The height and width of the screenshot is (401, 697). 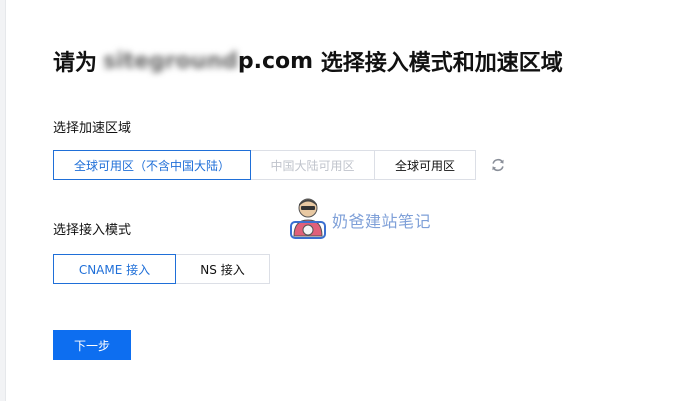 I want to click on left-panel-edge, so click(x=3, y=200).